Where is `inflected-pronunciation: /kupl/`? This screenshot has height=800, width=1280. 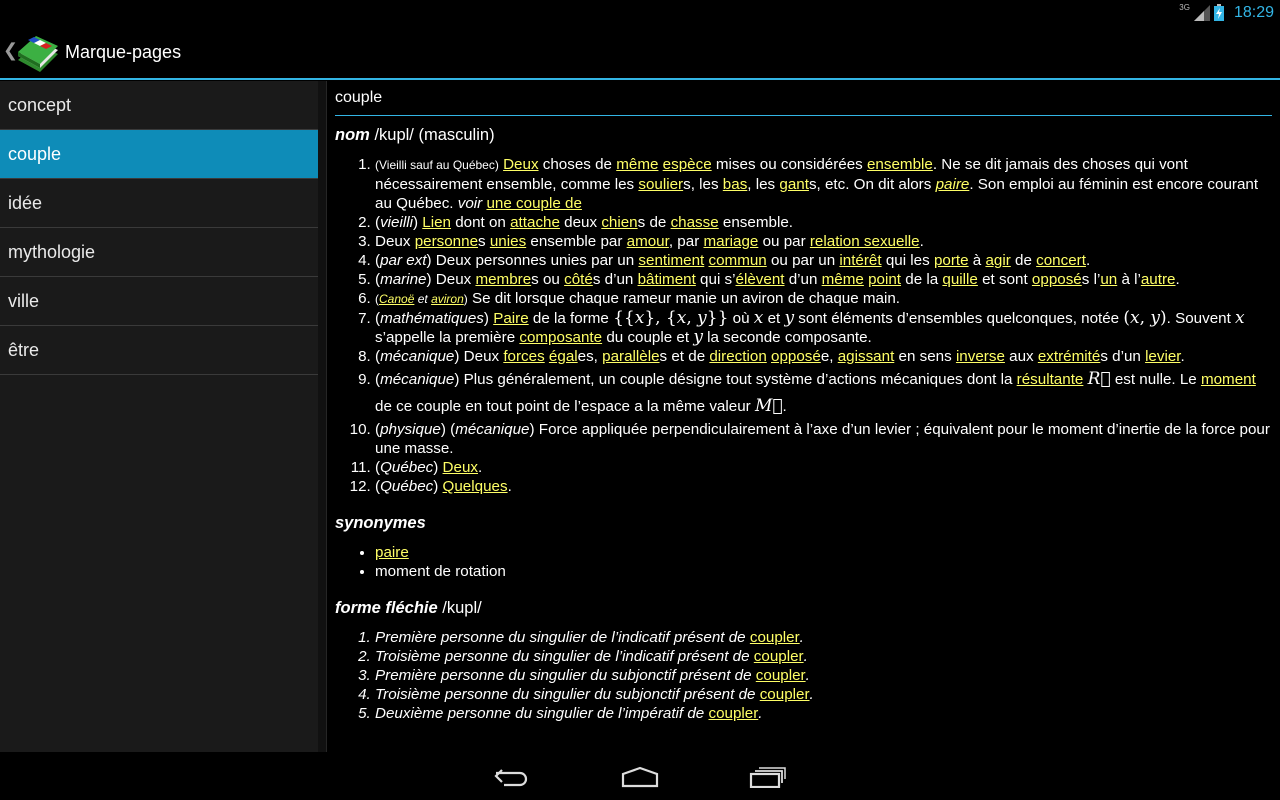 inflected-pronunciation: /kupl/ is located at coordinates (462, 608).